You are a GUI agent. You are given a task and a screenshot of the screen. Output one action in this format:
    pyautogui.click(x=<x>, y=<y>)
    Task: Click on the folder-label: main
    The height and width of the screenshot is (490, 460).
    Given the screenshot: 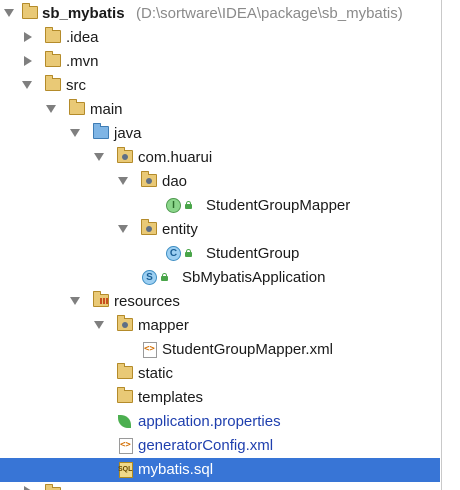 What is the action you would take?
    pyautogui.click(x=106, y=109)
    